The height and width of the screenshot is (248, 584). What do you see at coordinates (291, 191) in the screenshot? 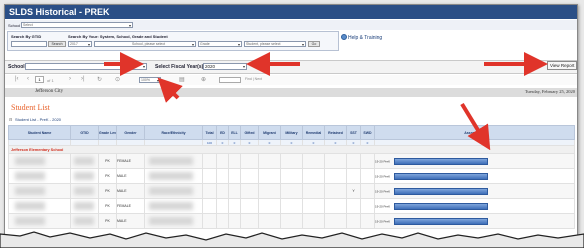
I see `table-row: PK MALE Y 19-20 PreK` at bounding box center [291, 191].